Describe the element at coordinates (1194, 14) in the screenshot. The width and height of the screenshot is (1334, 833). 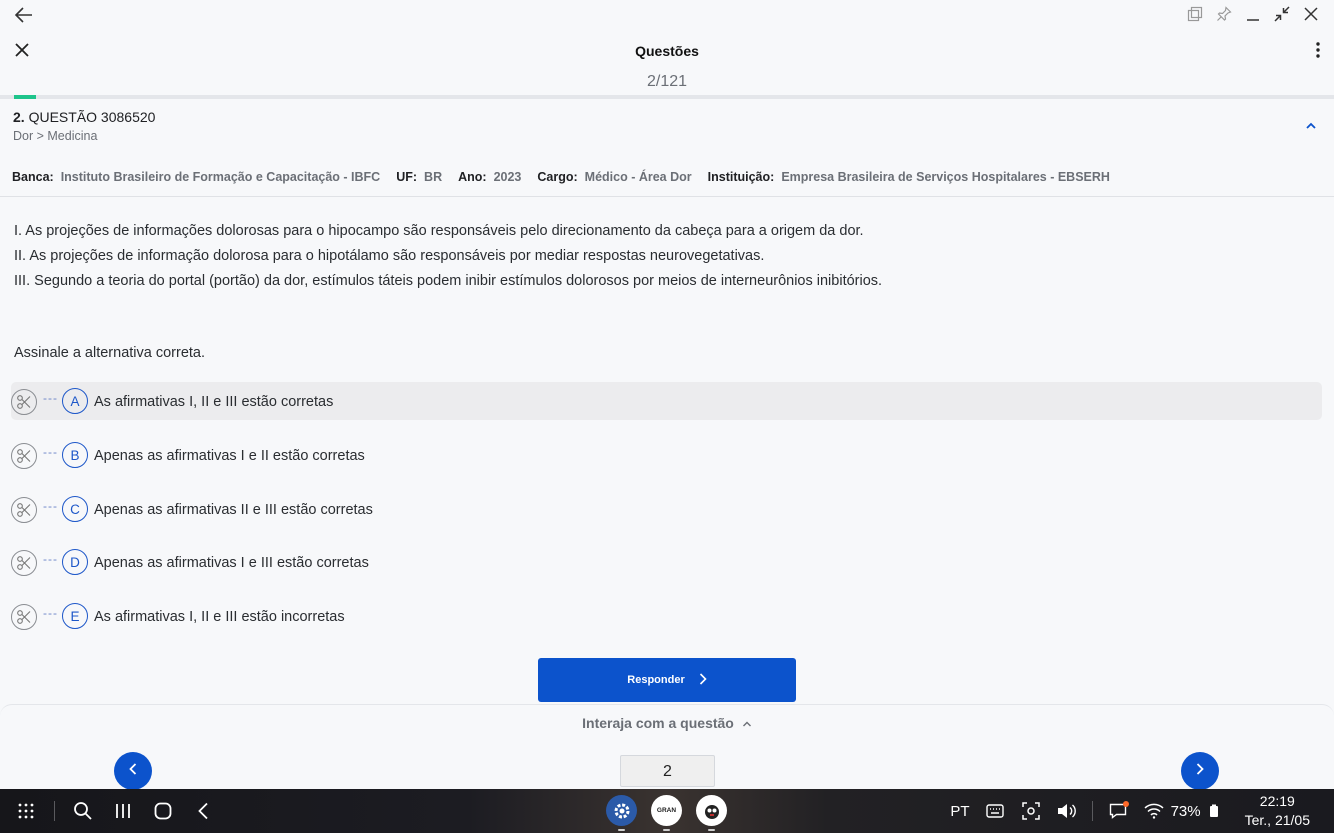
I see `split-view-icon` at that location.